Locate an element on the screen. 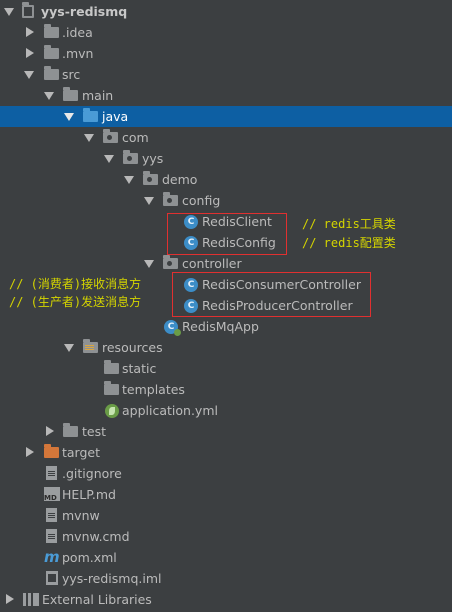 Image resolution: width=452 pixels, height=612 pixels. tree-row-app: C RedisMqApp is located at coordinates (226, 326).